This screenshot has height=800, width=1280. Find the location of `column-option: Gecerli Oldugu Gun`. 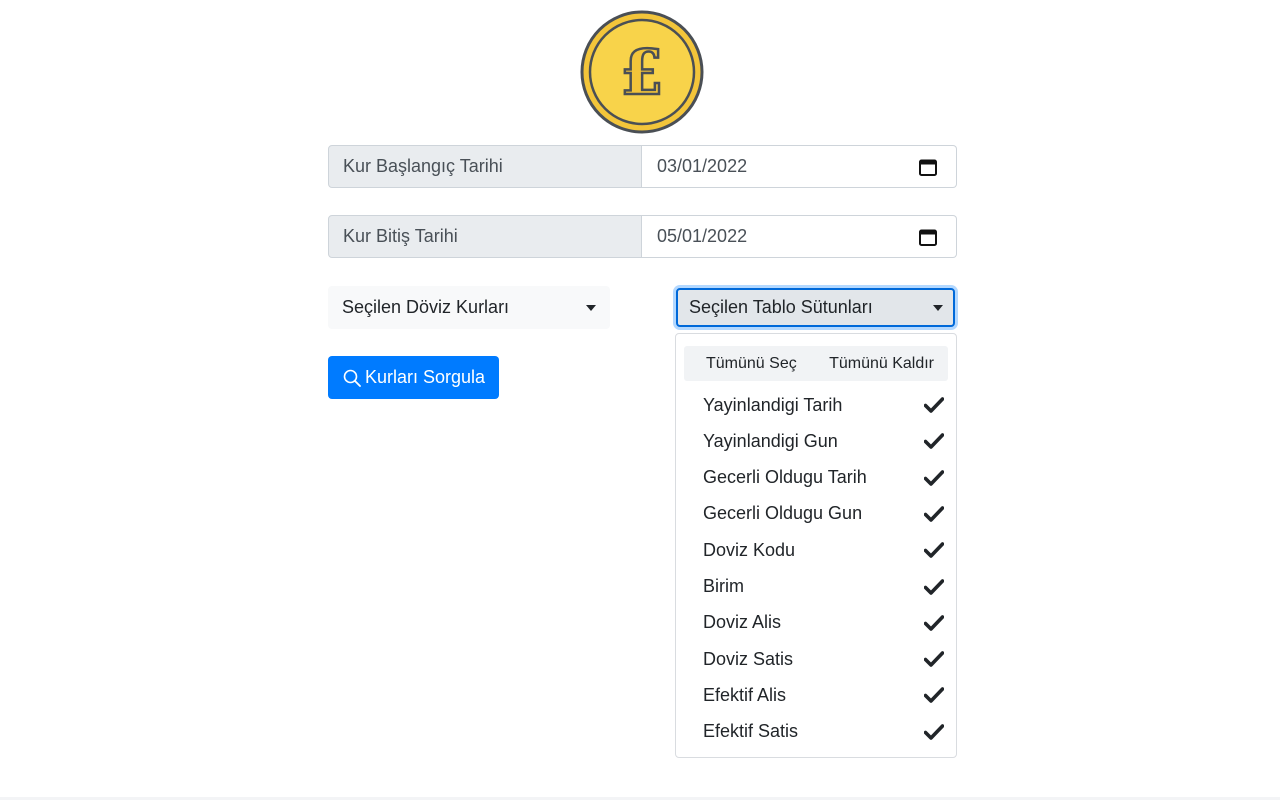

column-option: Gecerli Oldugu Gun is located at coordinates (816, 514).